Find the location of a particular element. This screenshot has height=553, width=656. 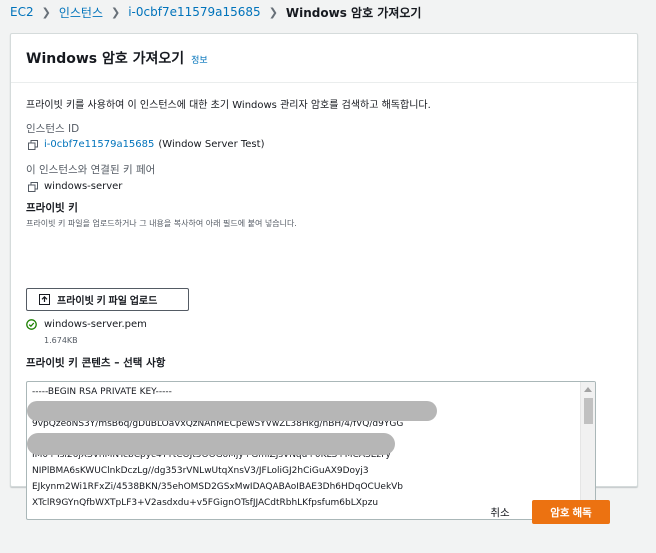

key-pair-name: windows-server is located at coordinates (83, 186).